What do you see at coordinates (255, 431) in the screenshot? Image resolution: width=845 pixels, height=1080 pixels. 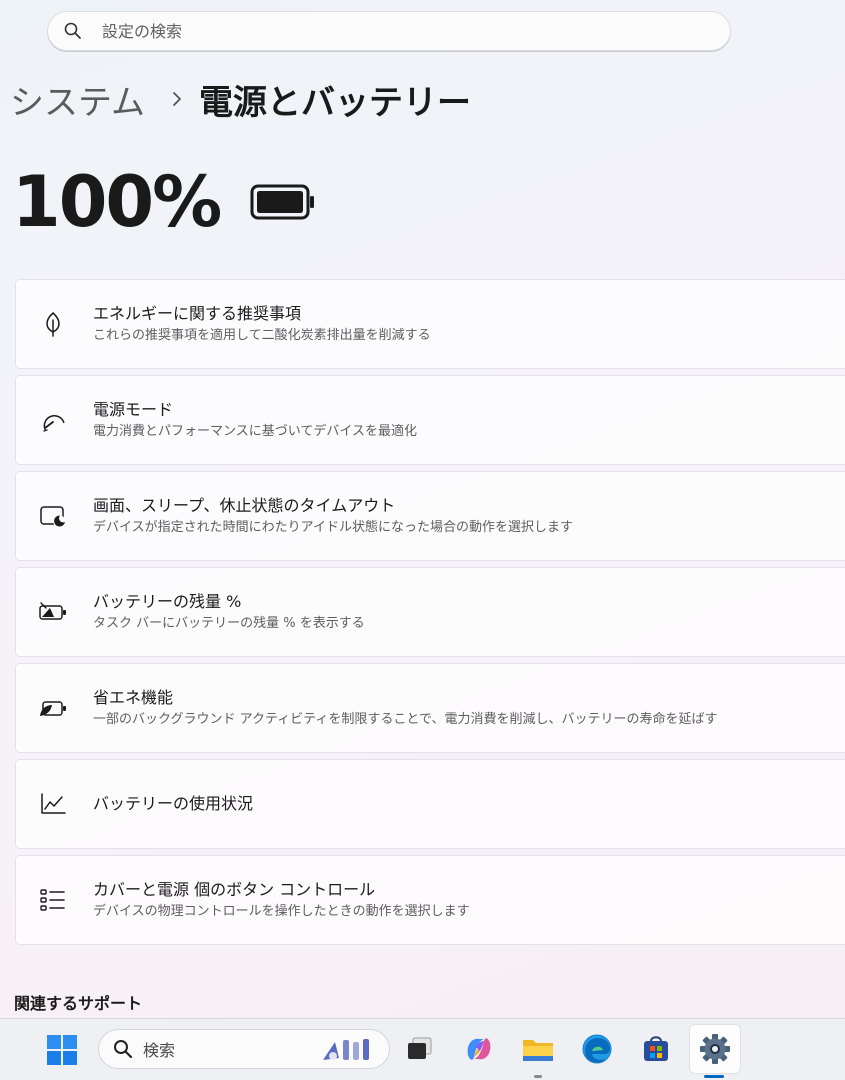 I see `card-subtitle: 電力消費とパフォーマンスに基づいてデバイスを最適化` at bounding box center [255, 431].